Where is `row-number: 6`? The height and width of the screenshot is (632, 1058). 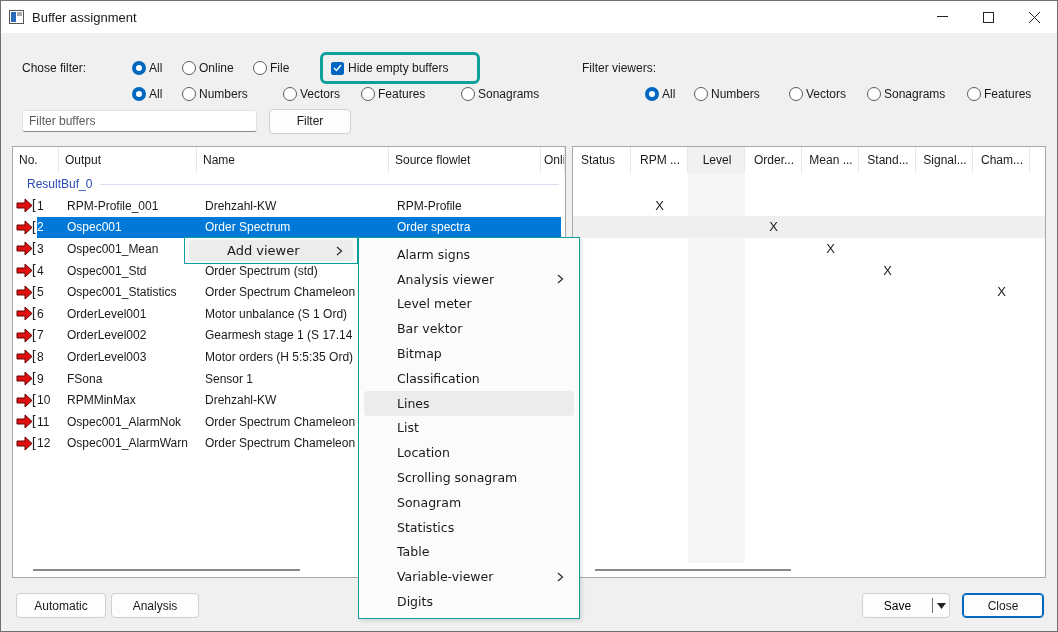 row-number: 6 is located at coordinates (40, 313).